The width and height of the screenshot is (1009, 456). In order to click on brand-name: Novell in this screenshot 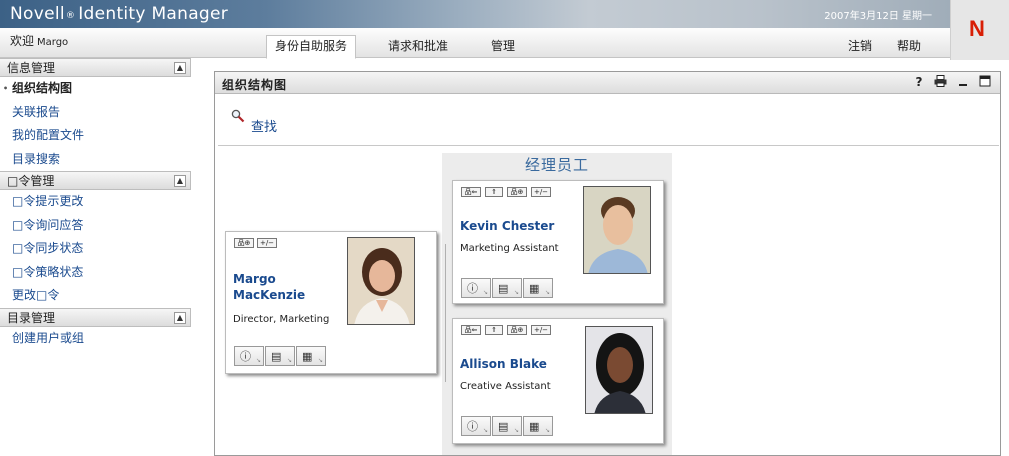, I will do `click(37, 14)`.